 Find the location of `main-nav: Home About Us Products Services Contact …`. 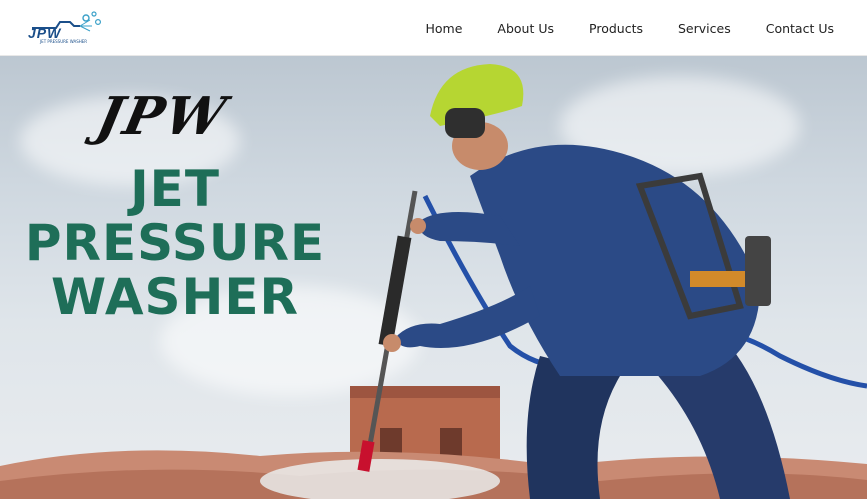

main-nav: Home About Us Products Services Contact … is located at coordinates (613, 28).